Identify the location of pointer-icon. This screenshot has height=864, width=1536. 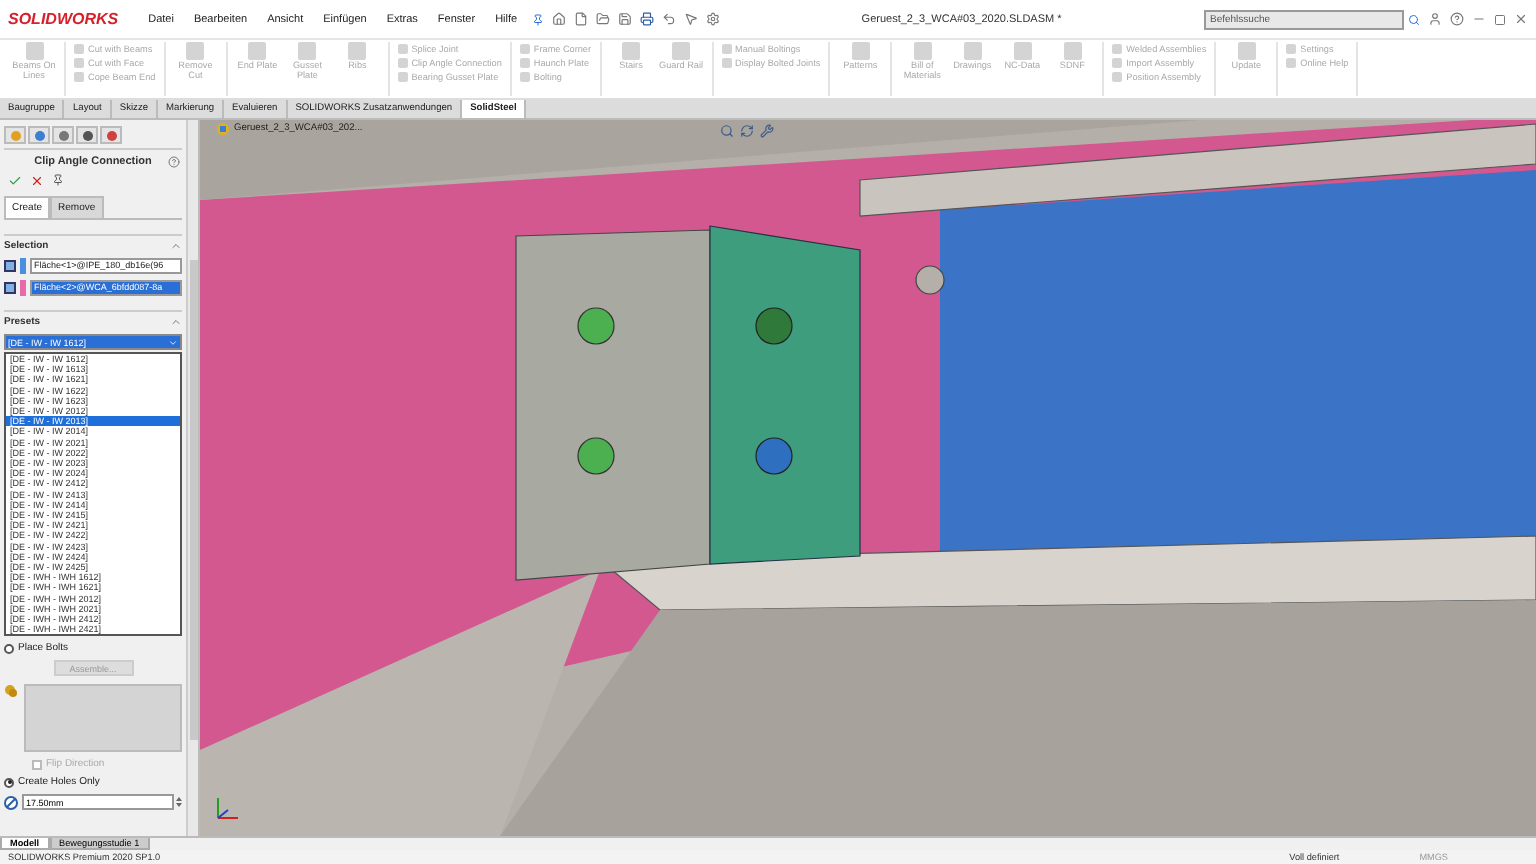
(690, 19).